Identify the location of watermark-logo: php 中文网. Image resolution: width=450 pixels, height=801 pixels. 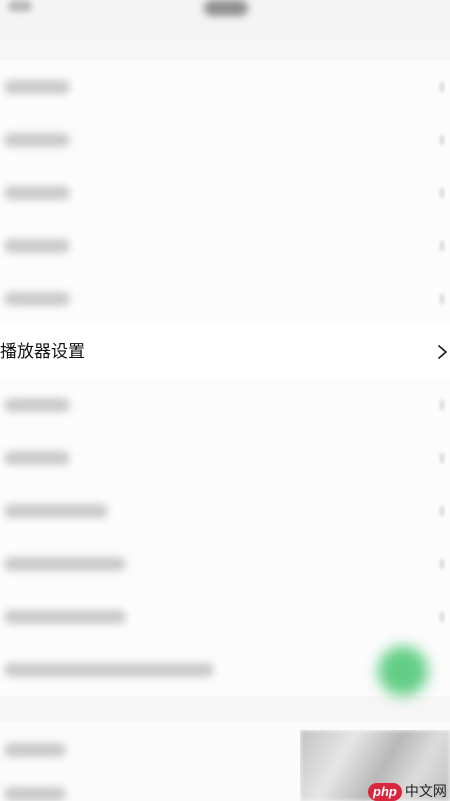
(409, 790).